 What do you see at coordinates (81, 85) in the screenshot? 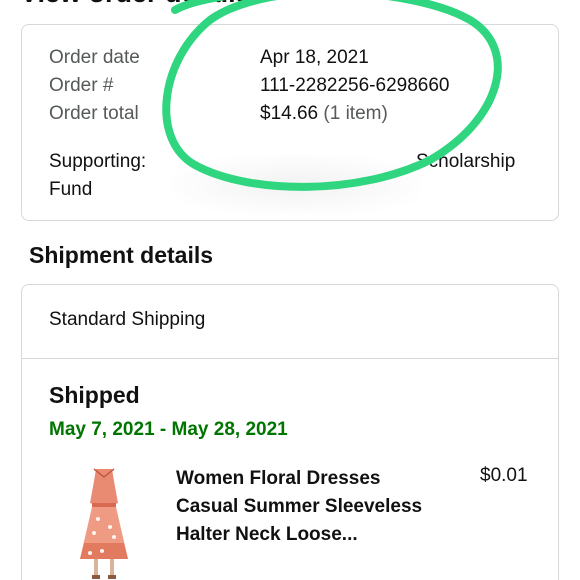
I see `order-number-label: Order #` at bounding box center [81, 85].